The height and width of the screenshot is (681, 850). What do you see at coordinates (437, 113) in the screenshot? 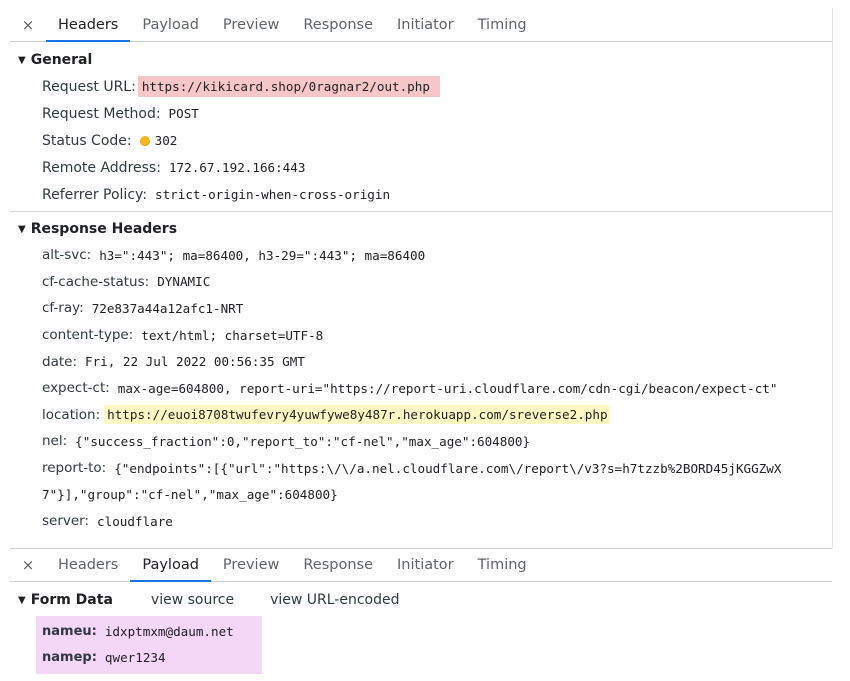
I see `request-method-row: Request Method: POST` at bounding box center [437, 113].